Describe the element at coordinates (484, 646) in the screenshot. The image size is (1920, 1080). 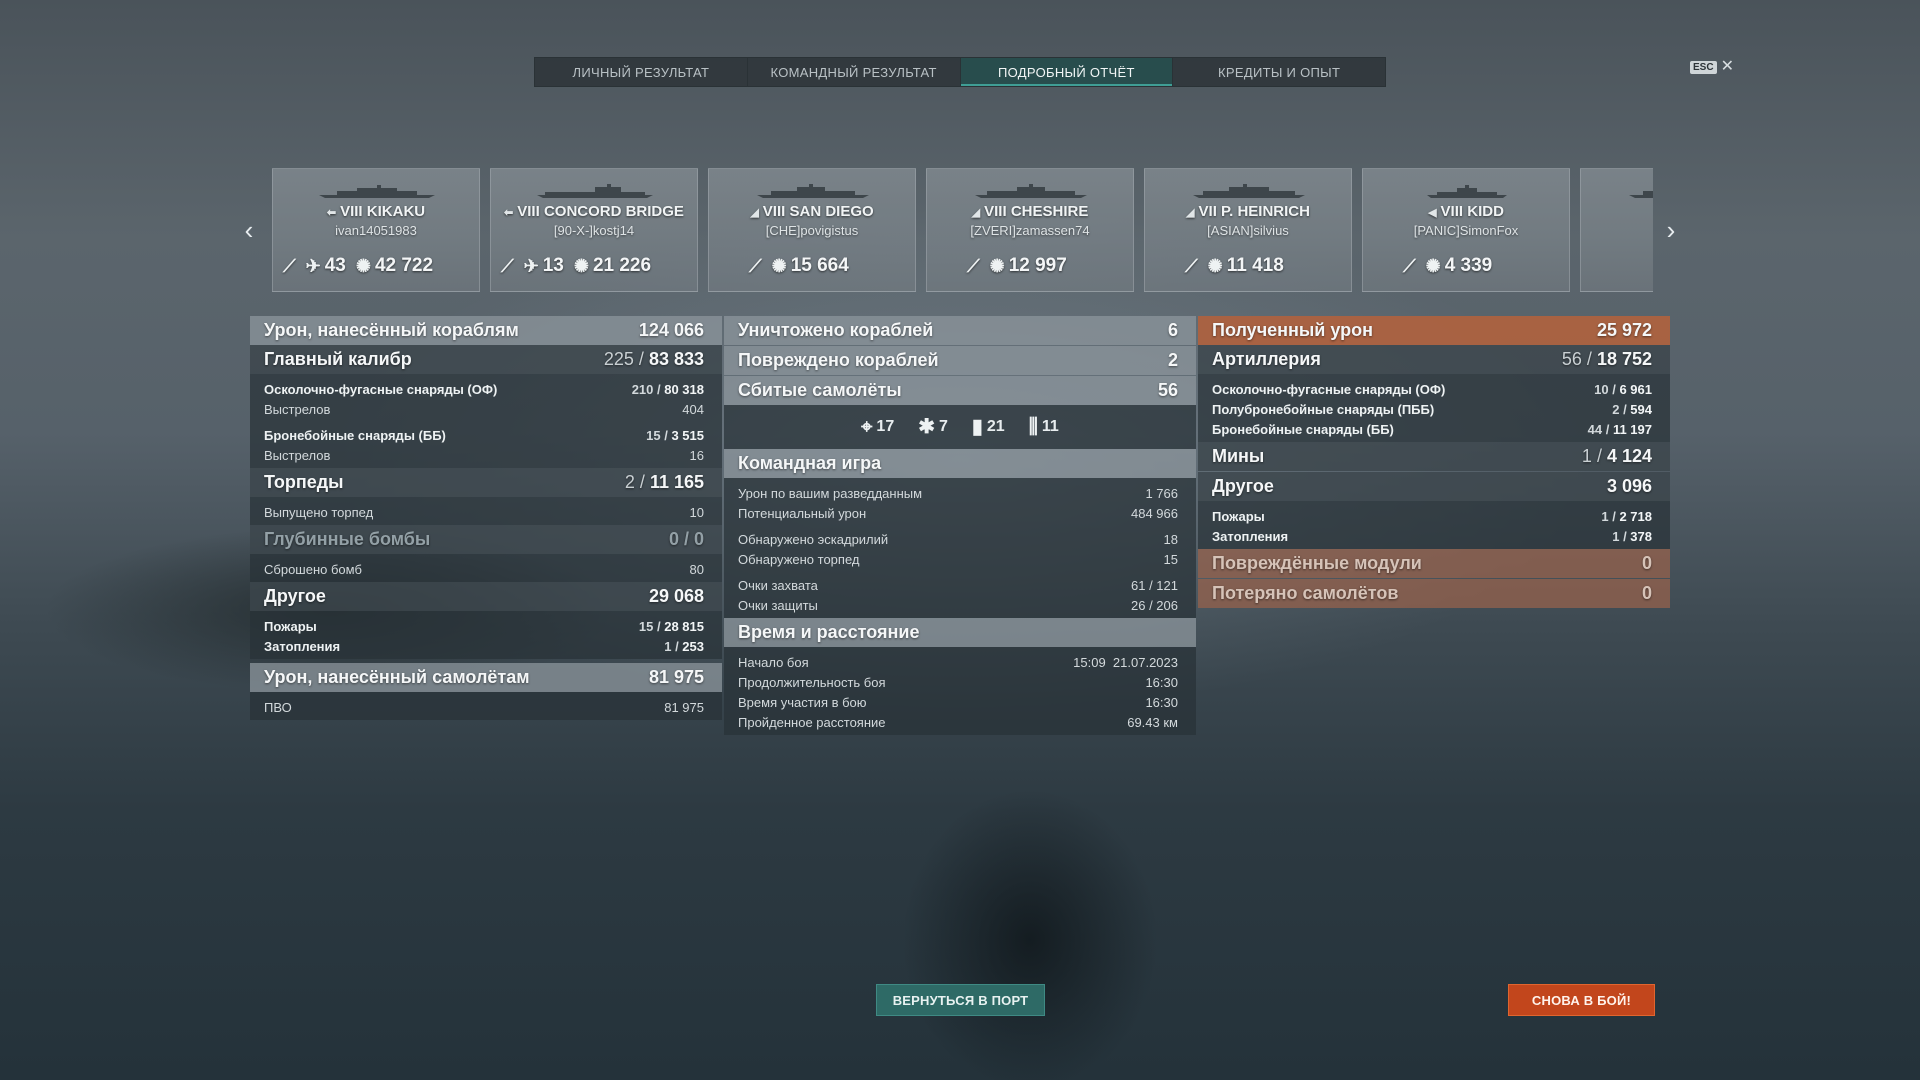
I see `floods-row: Затопления 1 / 253` at that location.